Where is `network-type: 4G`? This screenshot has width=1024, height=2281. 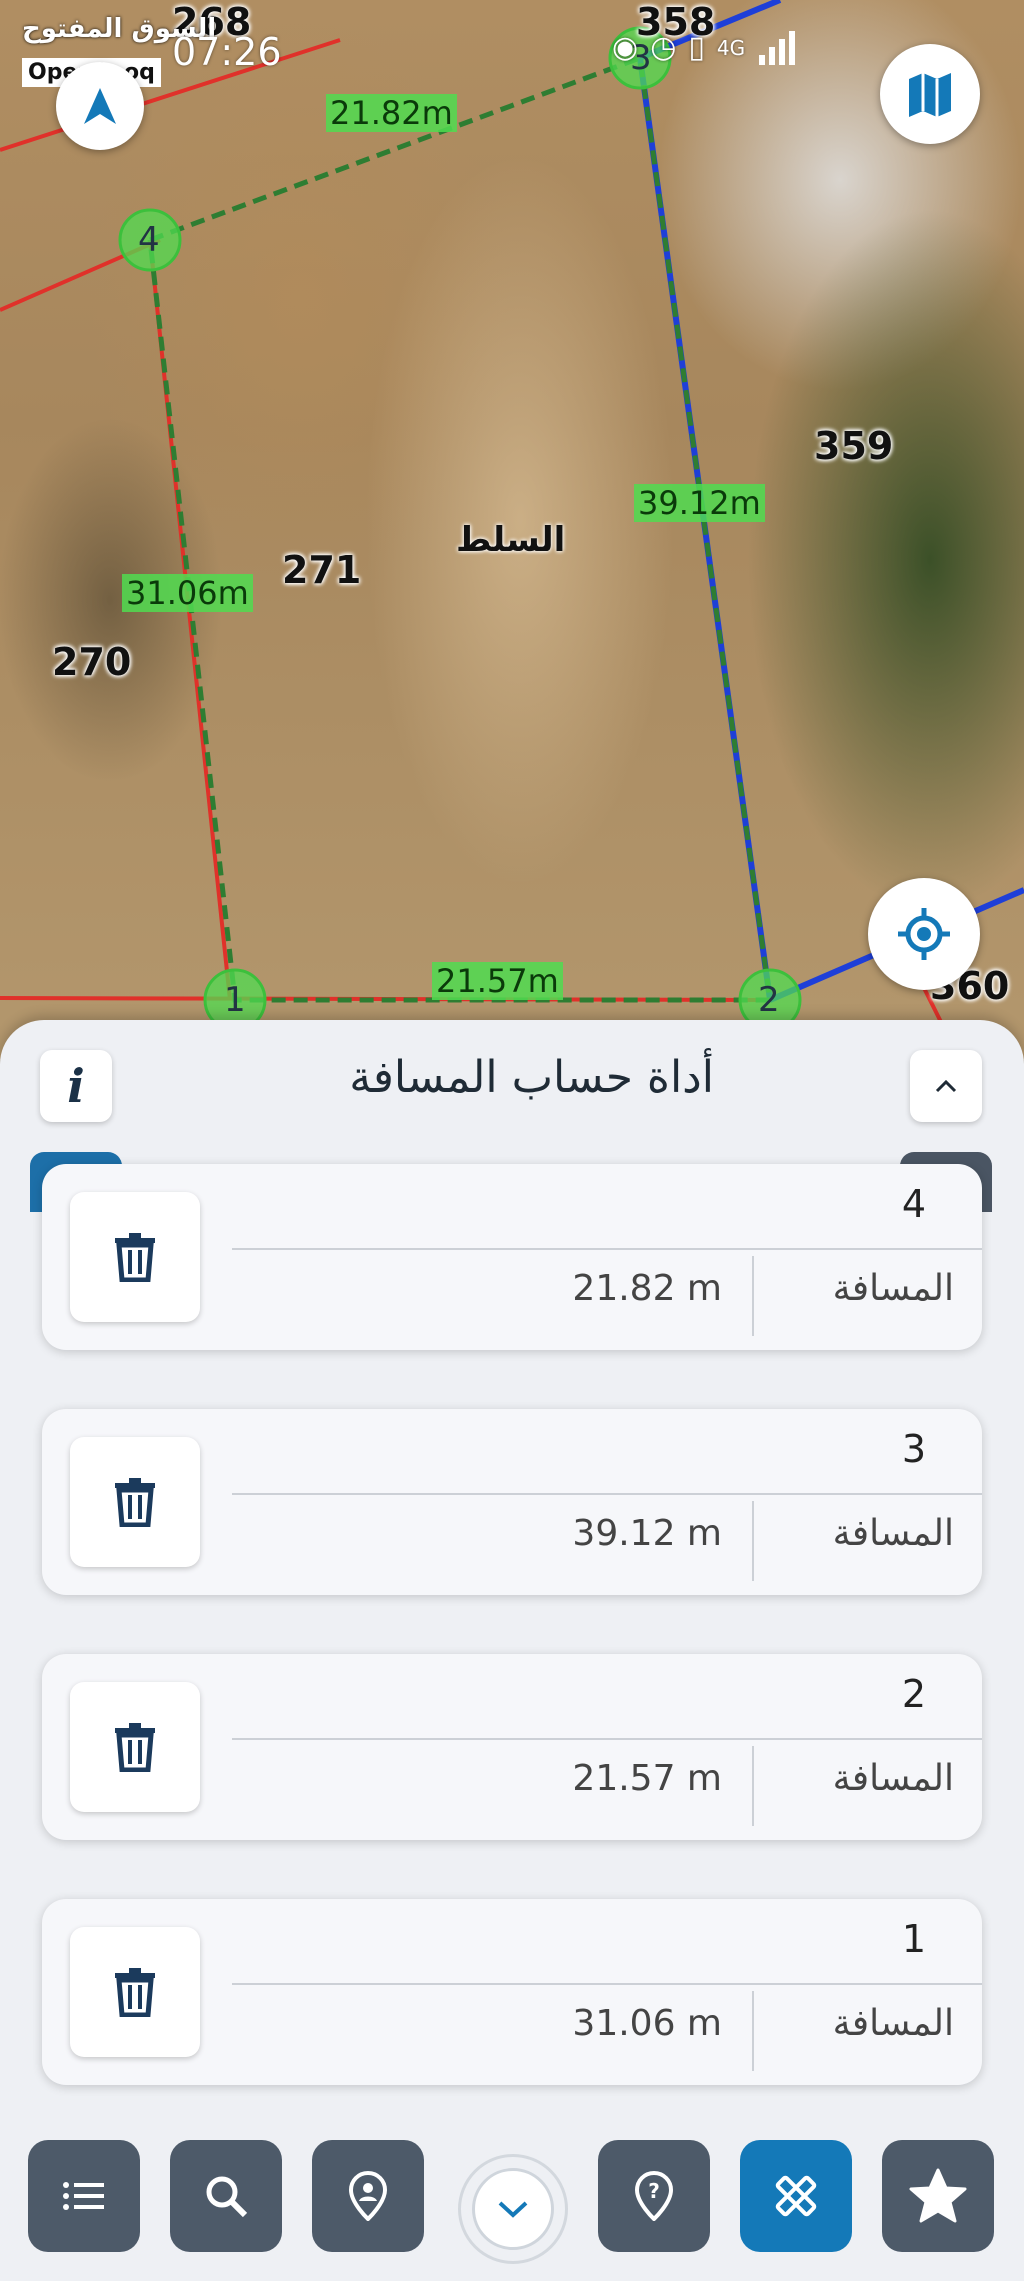
network-type: 4G is located at coordinates (731, 47).